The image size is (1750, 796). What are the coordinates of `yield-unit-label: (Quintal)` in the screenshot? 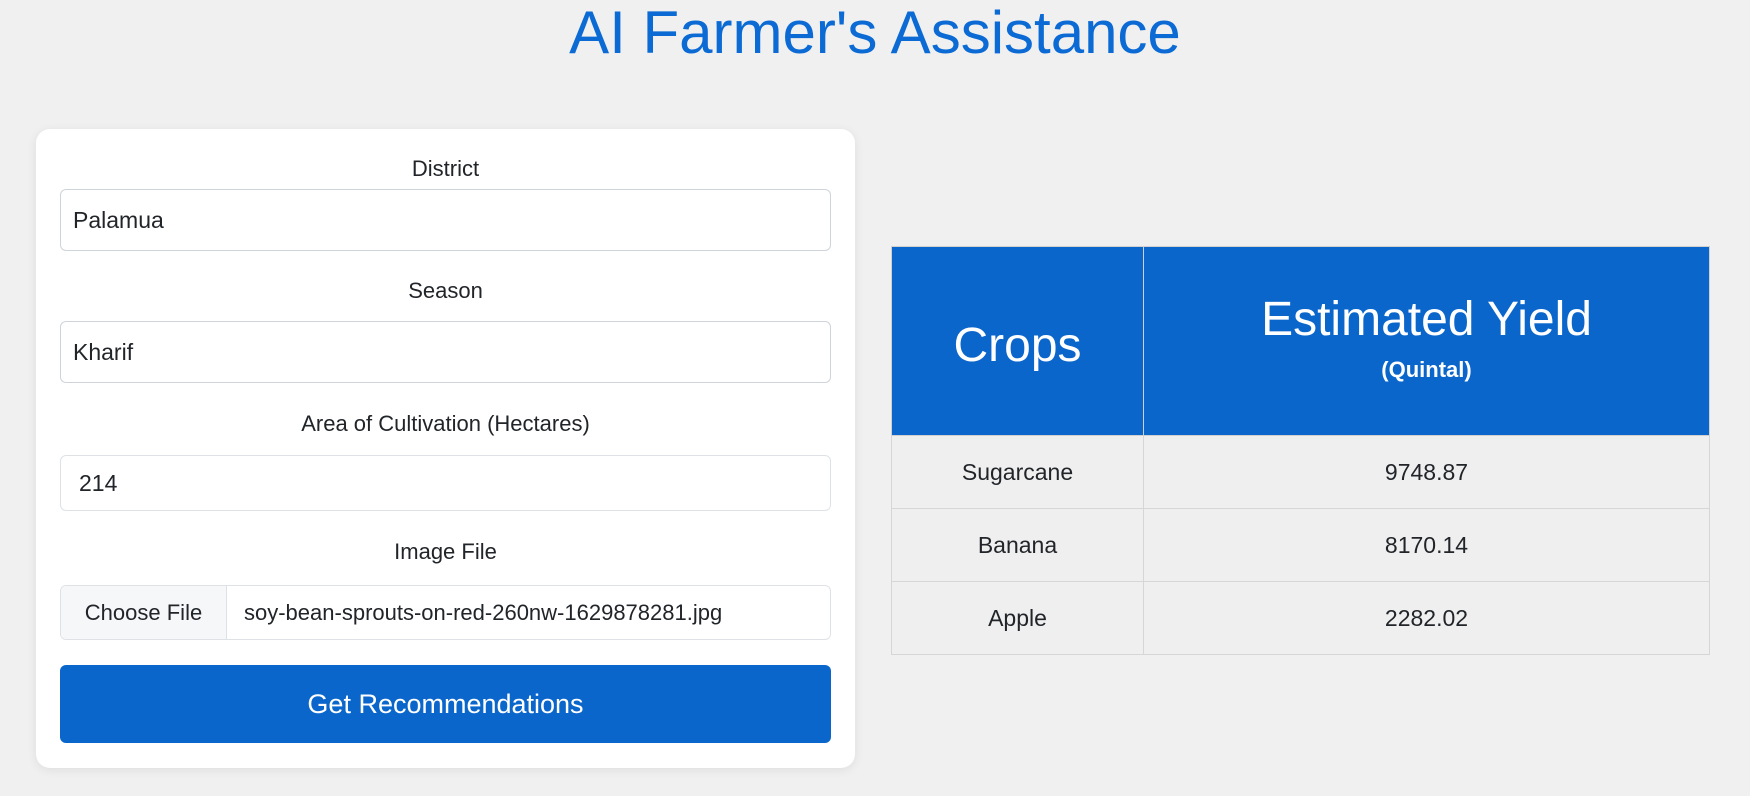 It's located at (1426, 369).